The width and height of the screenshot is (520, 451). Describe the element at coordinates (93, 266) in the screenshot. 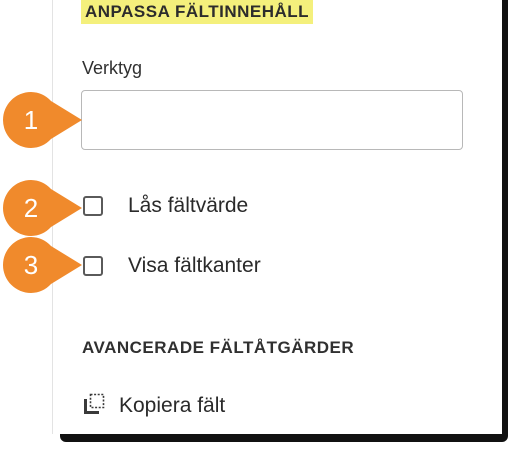

I see `show-field-borders-checkbox` at that location.